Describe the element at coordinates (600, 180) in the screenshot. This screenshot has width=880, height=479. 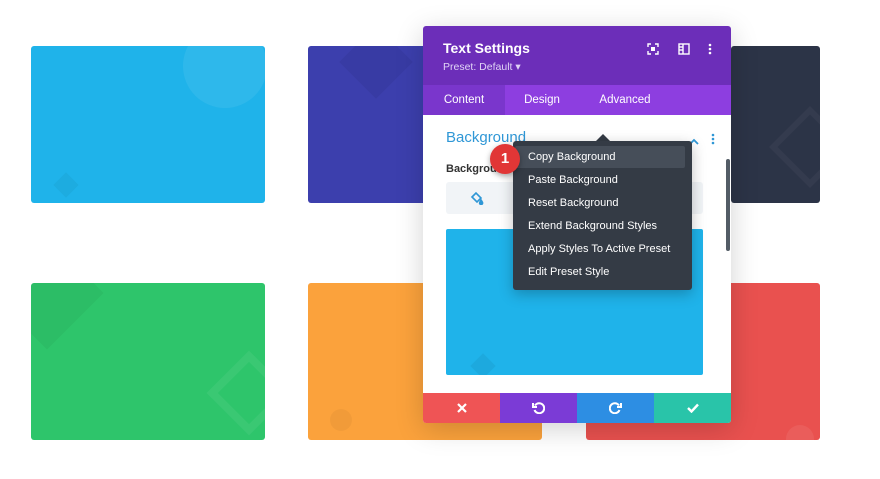
I see `menu-item-paste-background: Paste Background` at that location.